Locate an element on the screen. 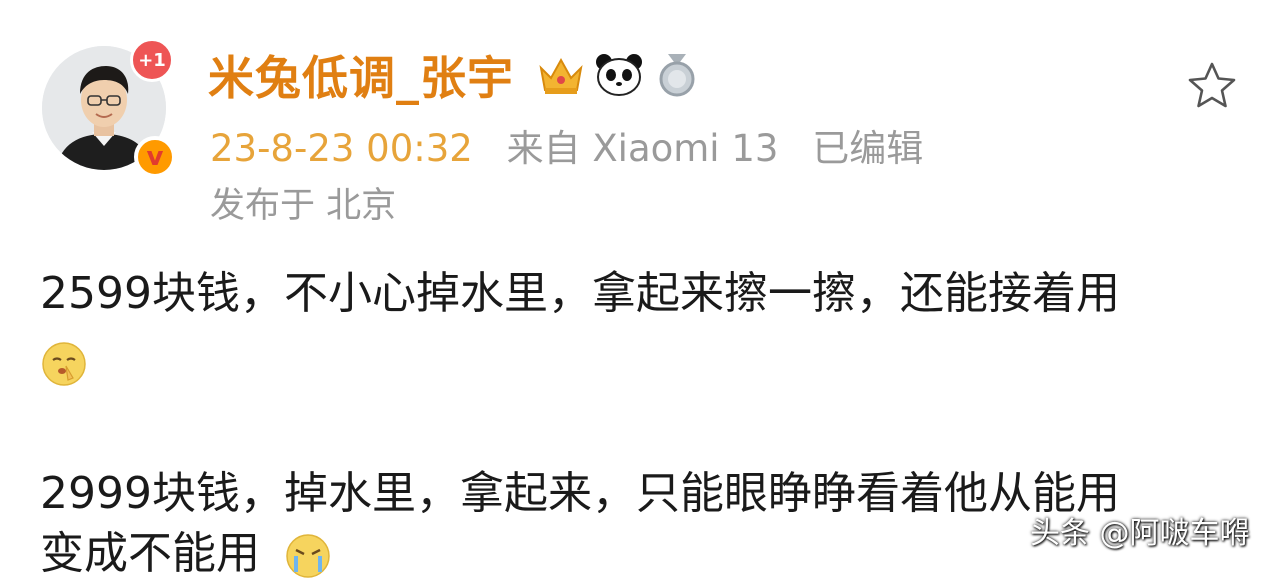 The image size is (1280, 584). panda-icon is located at coordinates (619, 77).